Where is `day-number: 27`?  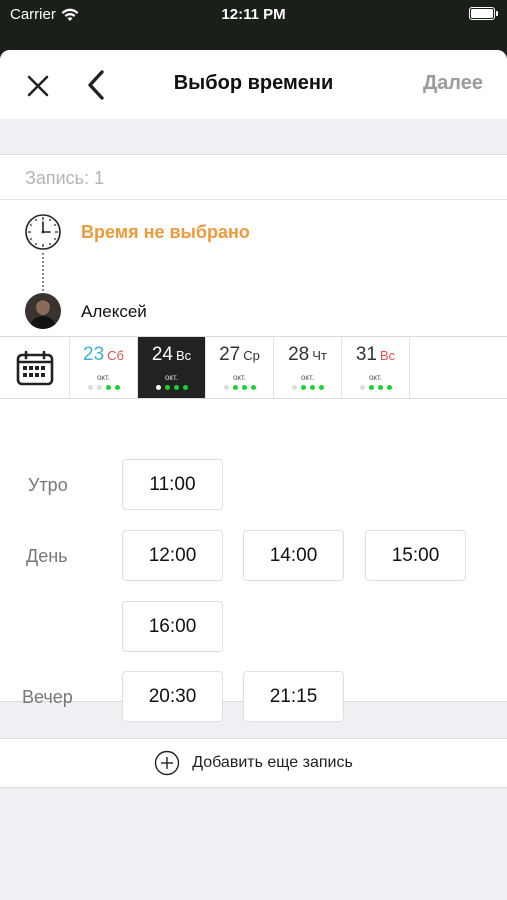 day-number: 27 is located at coordinates (230, 354).